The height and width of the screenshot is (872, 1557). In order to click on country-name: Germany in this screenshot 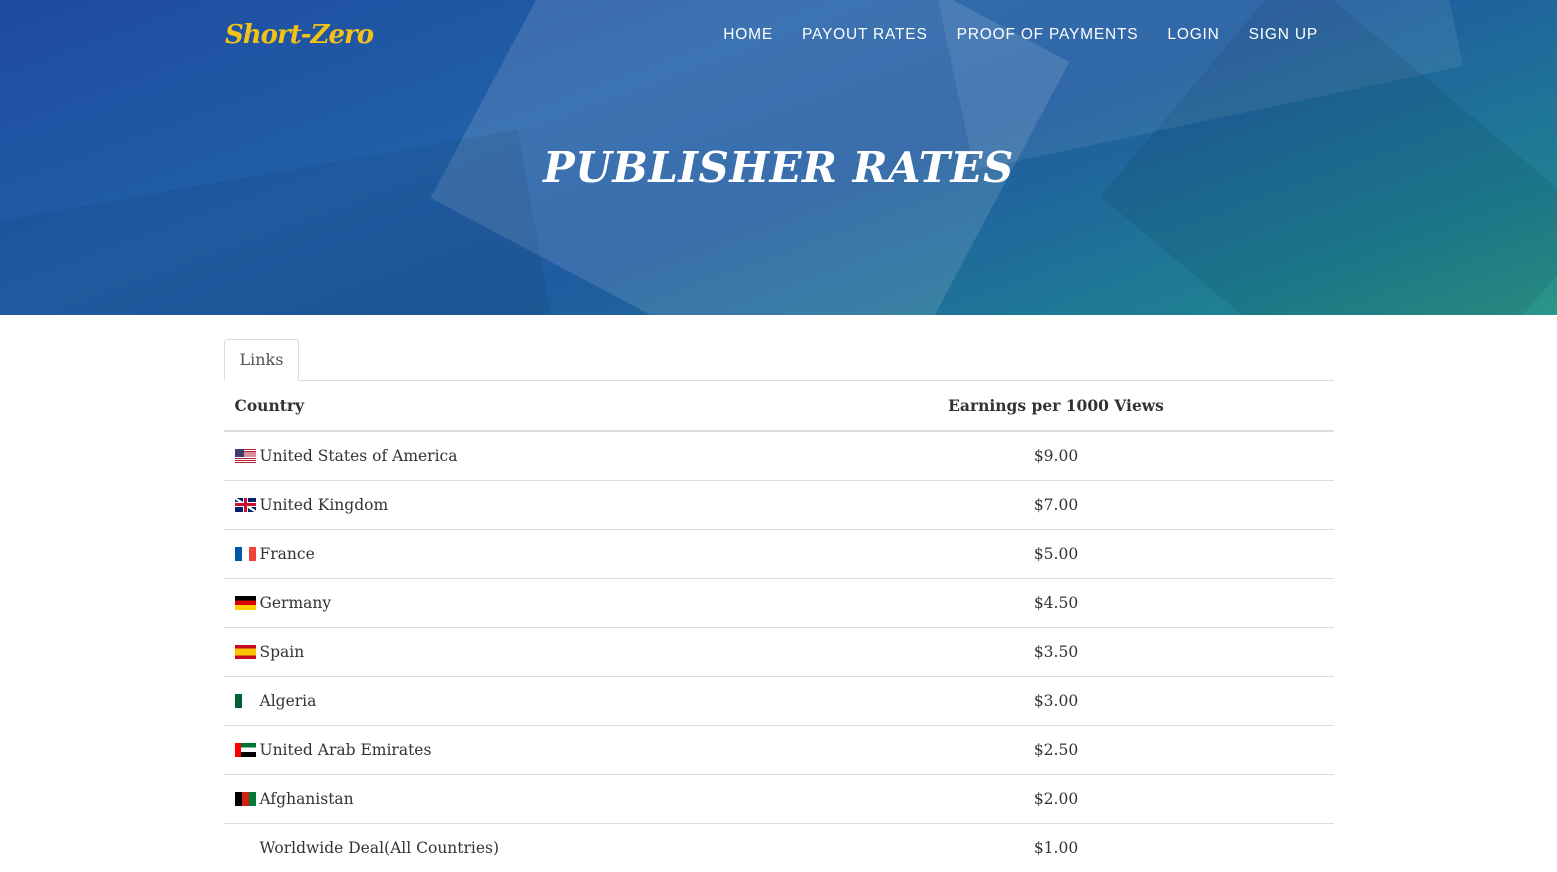, I will do `click(295, 602)`.